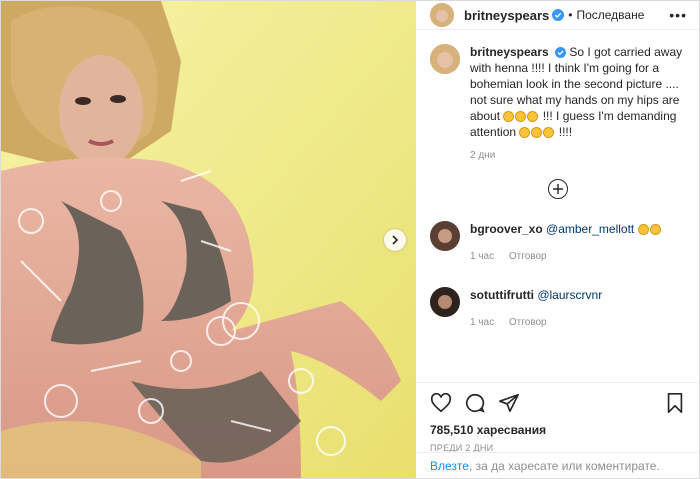 Image resolution: width=700 pixels, height=479 pixels. I want to click on author-username: britneyspears, so click(506, 15).